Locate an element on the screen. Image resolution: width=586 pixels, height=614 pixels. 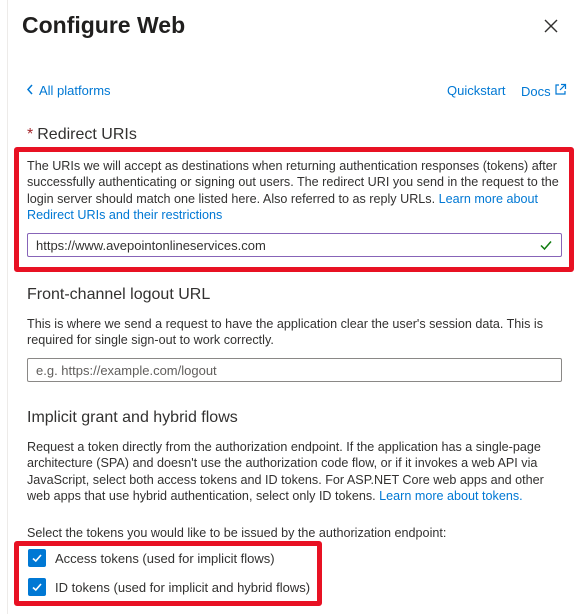
logout-url-placeholder: e.g. https://example.com/logout is located at coordinates (126, 370).